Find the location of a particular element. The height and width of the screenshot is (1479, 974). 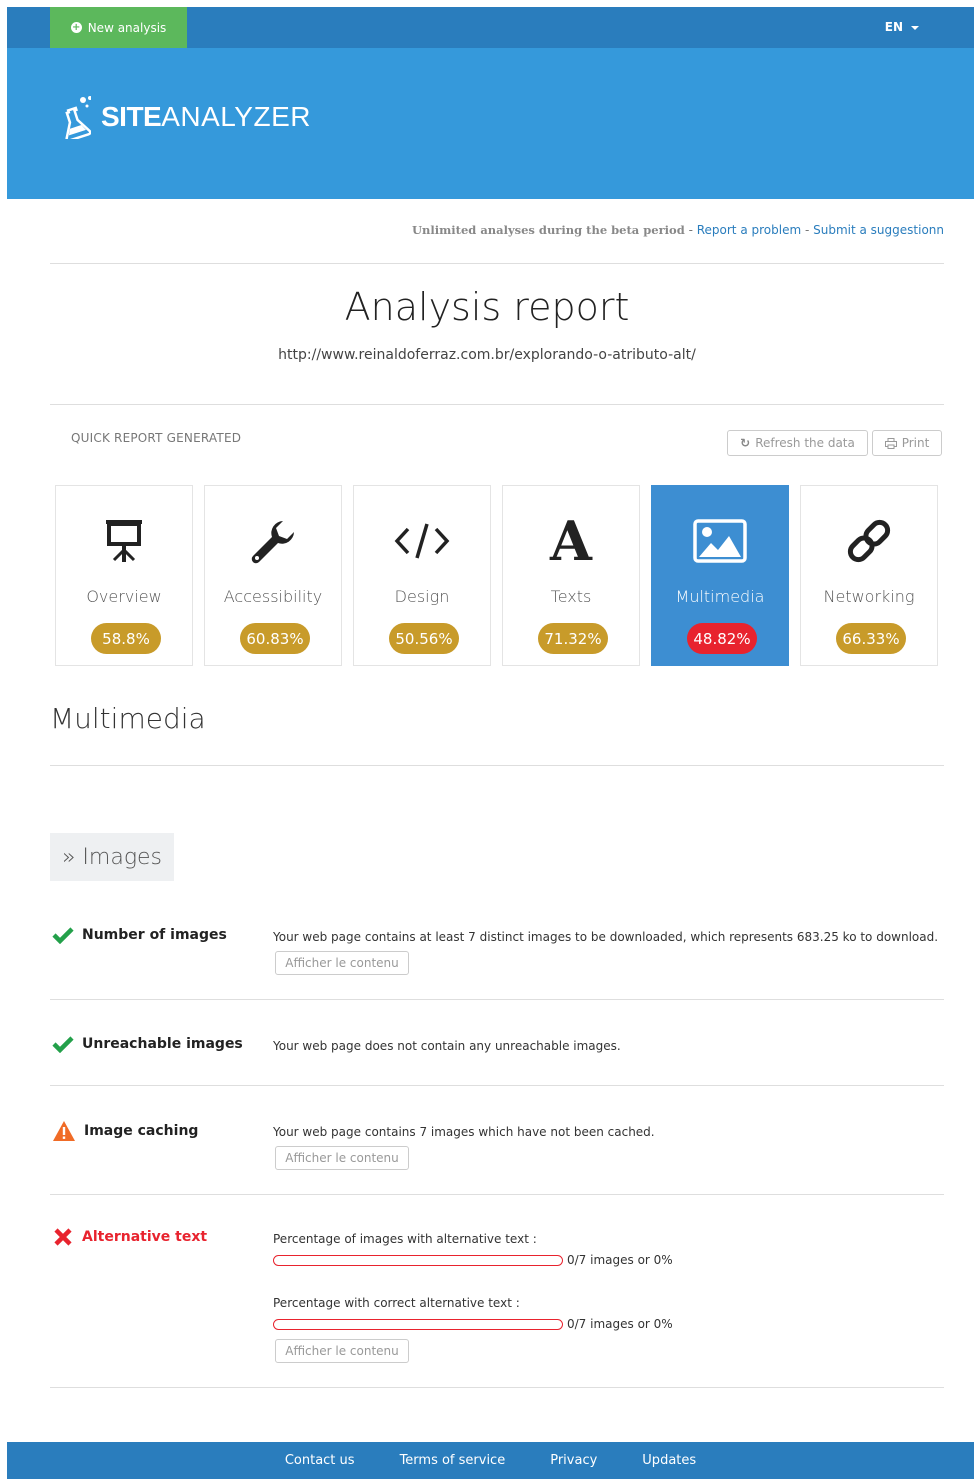

card-label: Overview is located at coordinates (124, 596).